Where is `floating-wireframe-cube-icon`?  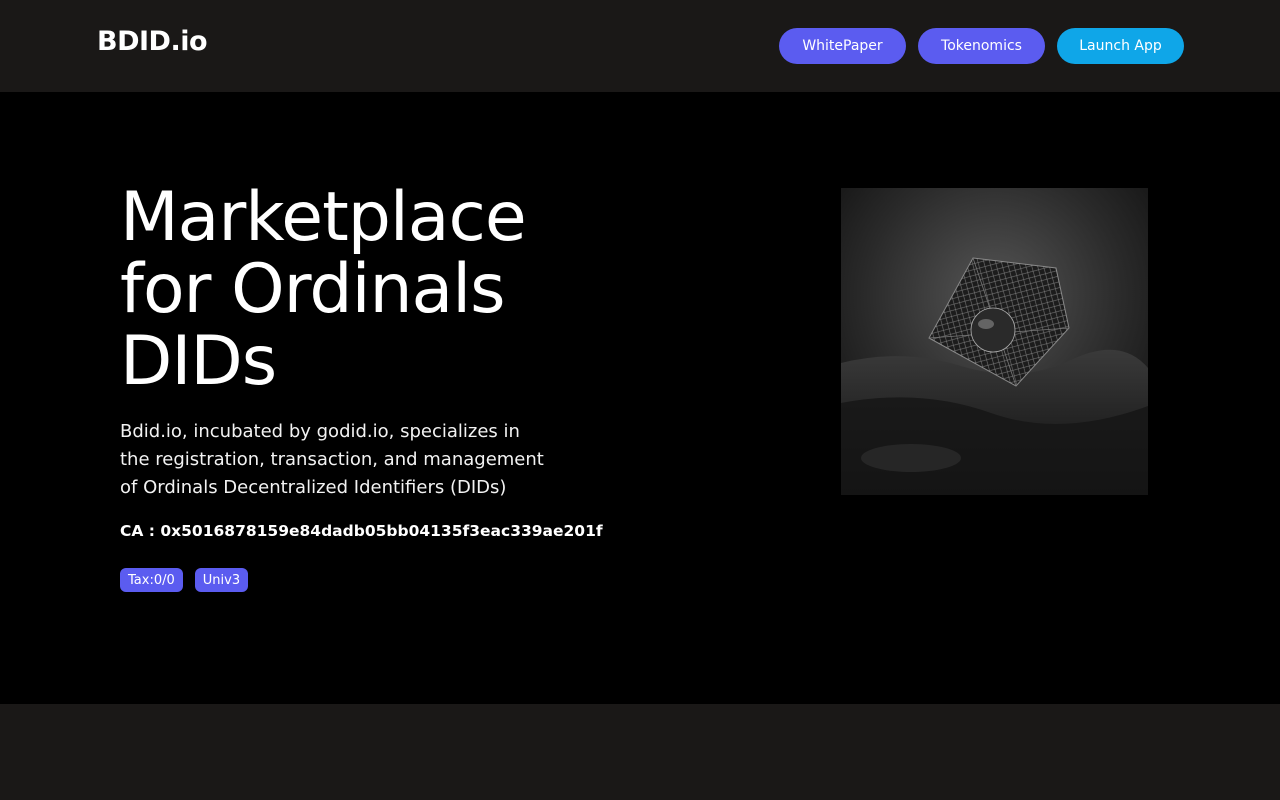 floating-wireframe-cube-icon is located at coordinates (994, 341).